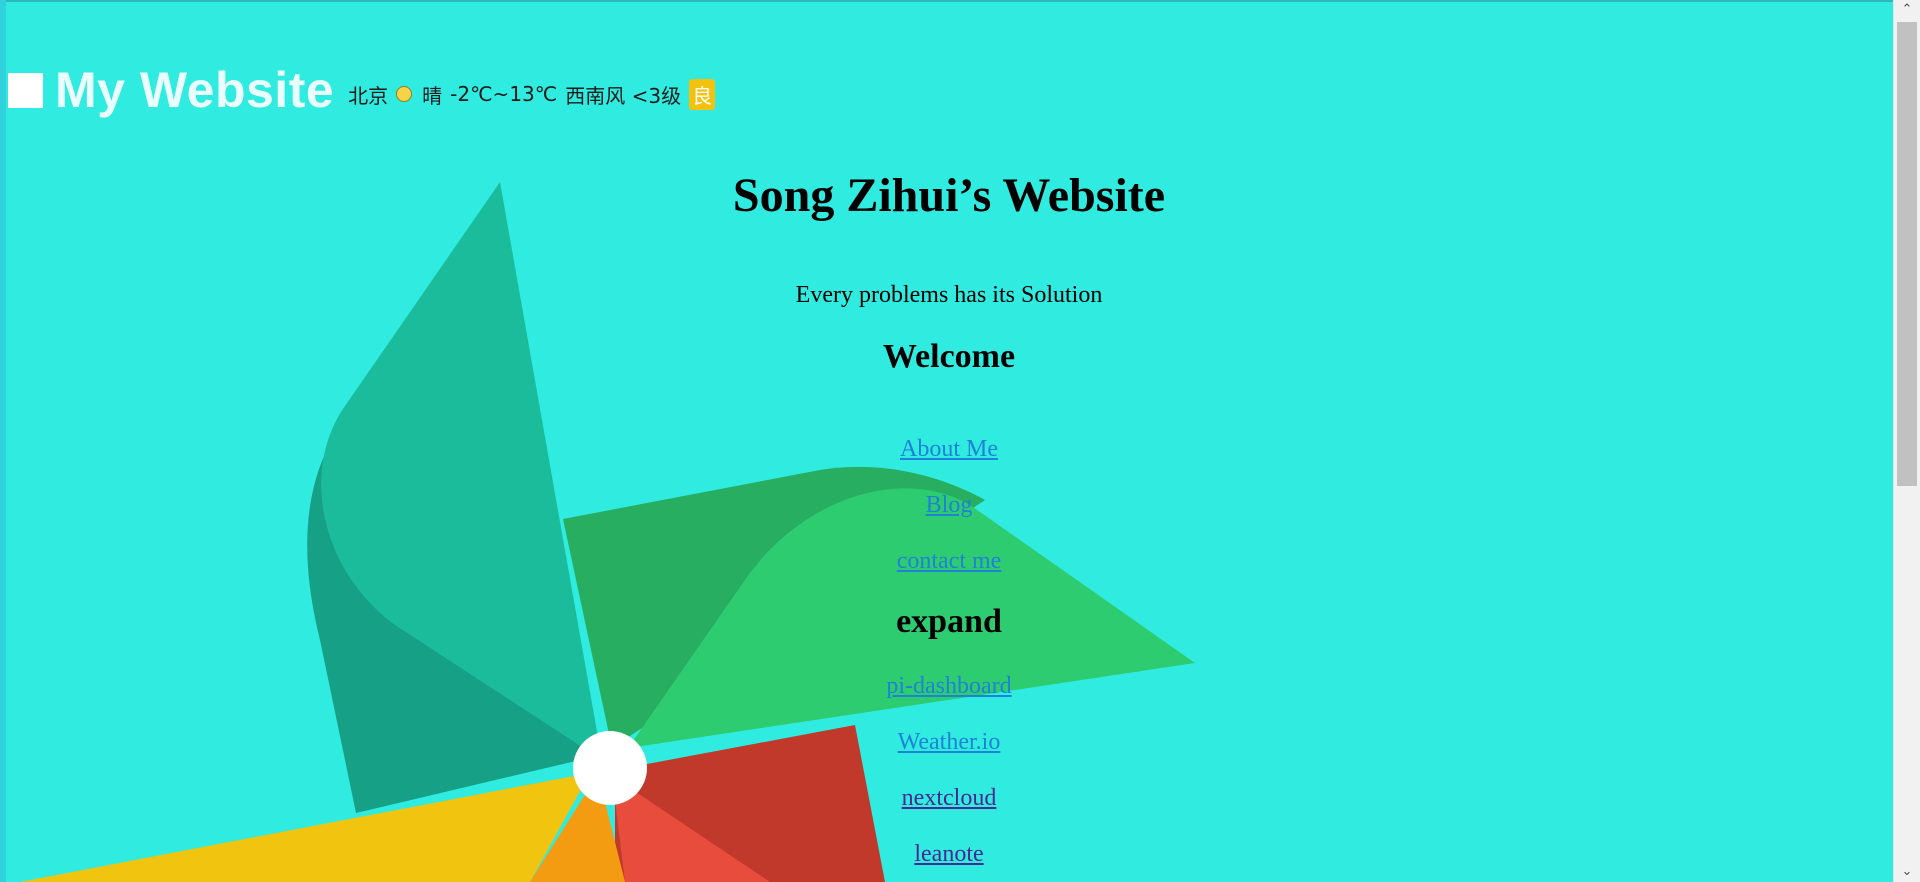  I want to click on page-title: Song Zihui’s Website, so click(949, 195).